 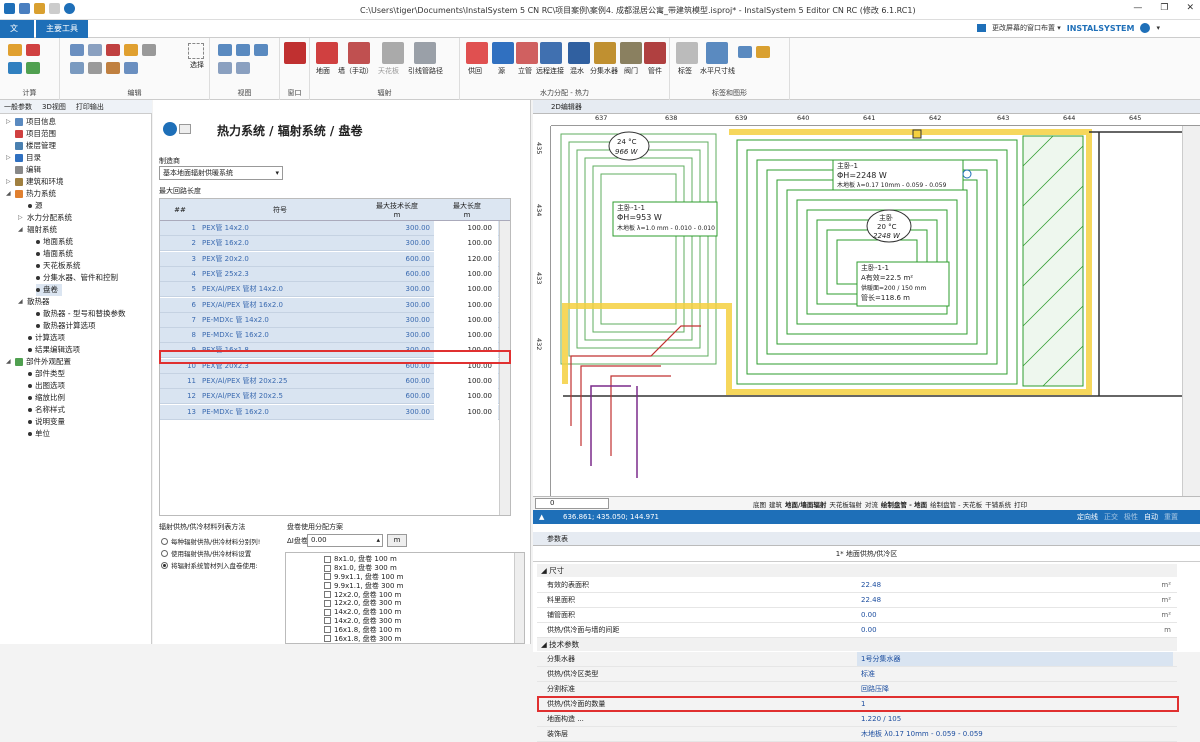 What do you see at coordinates (46, 398) in the screenshot?
I see `tree-item: 缩放比例` at bounding box center [46, 398].